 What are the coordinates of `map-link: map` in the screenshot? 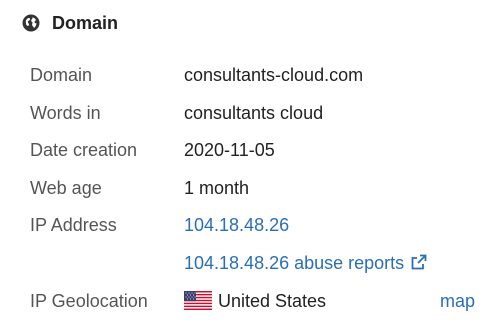 It's located at (457, 301).